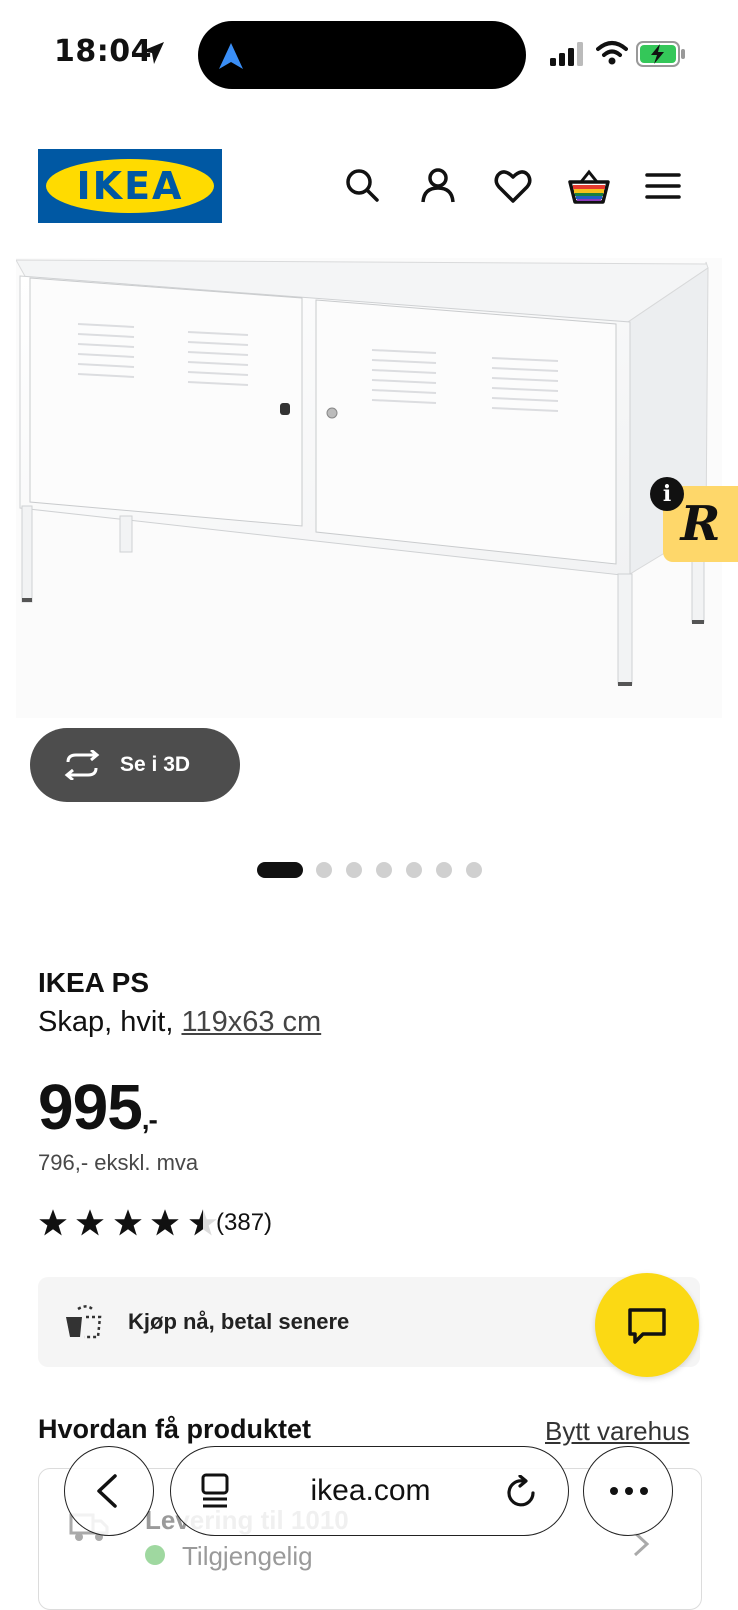 Image resolution: width=738 pixels, height=1610 pixels. Describe the element at coordinates (90, 1107) in the screenshot. I see `price-main: 995` at that location.